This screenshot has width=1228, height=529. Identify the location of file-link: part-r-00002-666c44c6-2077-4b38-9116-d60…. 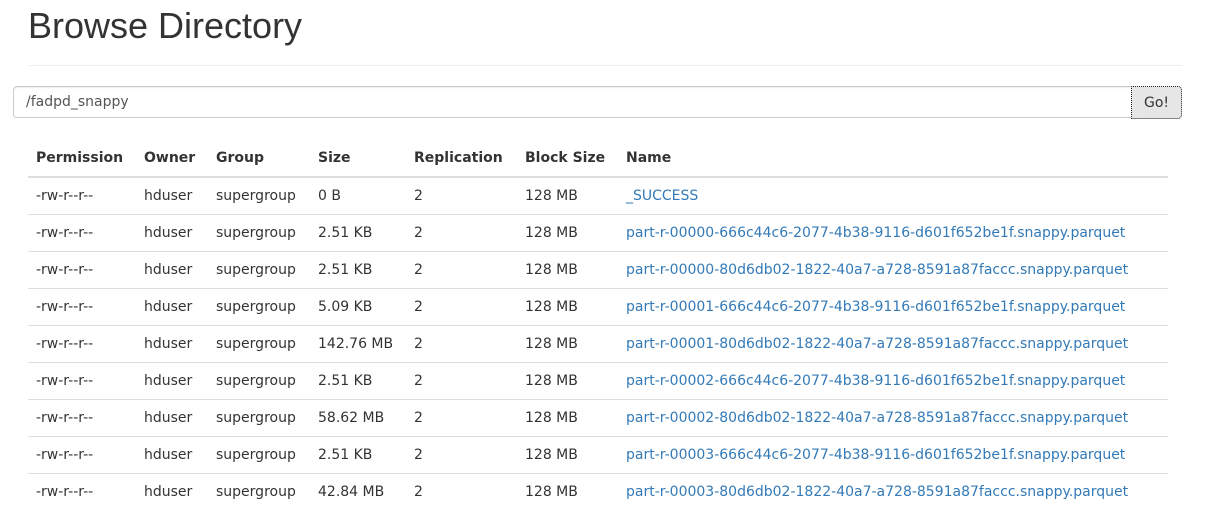
(875, 381).